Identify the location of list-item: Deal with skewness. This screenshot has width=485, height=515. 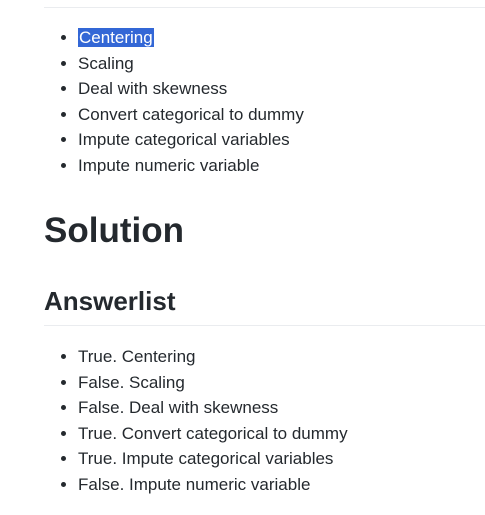
(191, 89).